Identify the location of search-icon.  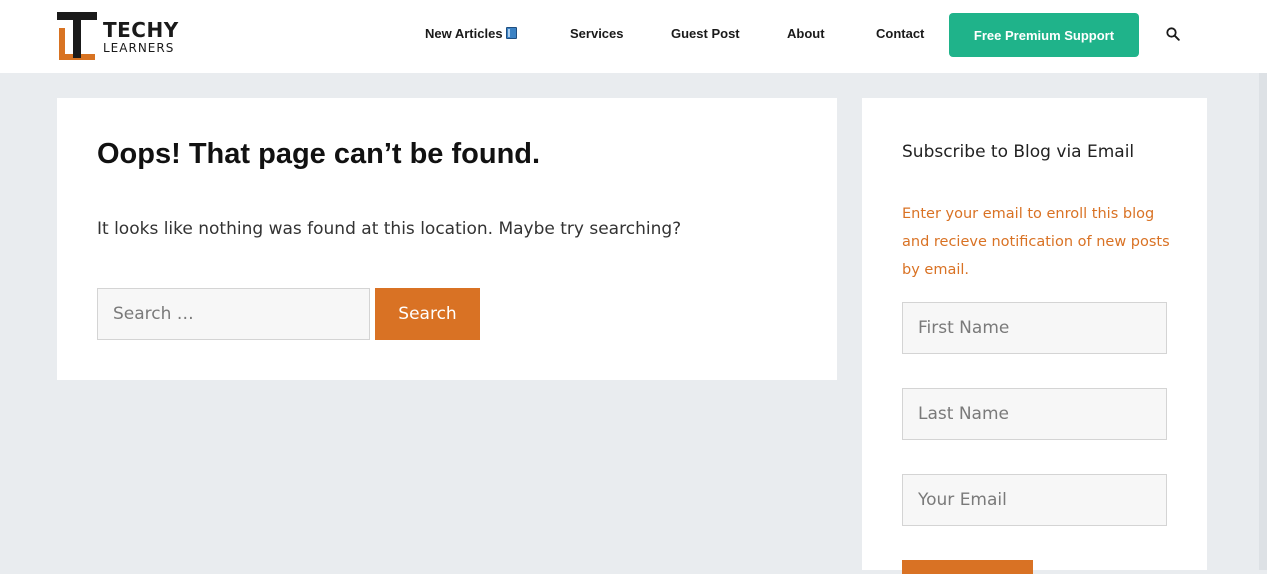
(1173, 34).